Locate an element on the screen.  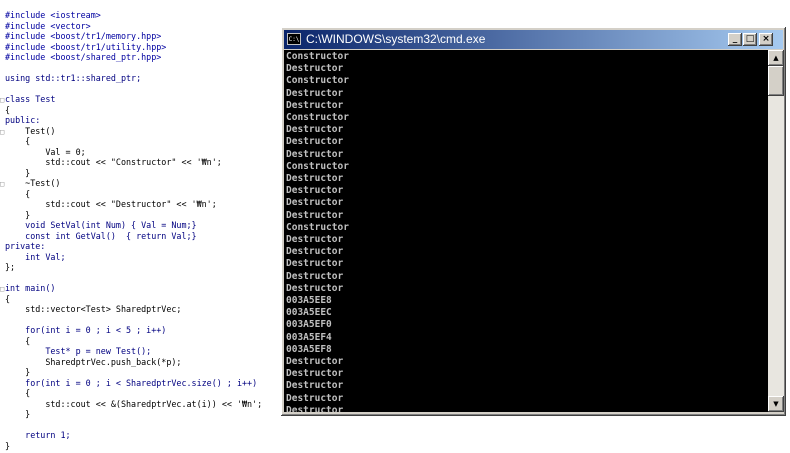
code-line: □ ~Test() is located at coordinates (30, 183).